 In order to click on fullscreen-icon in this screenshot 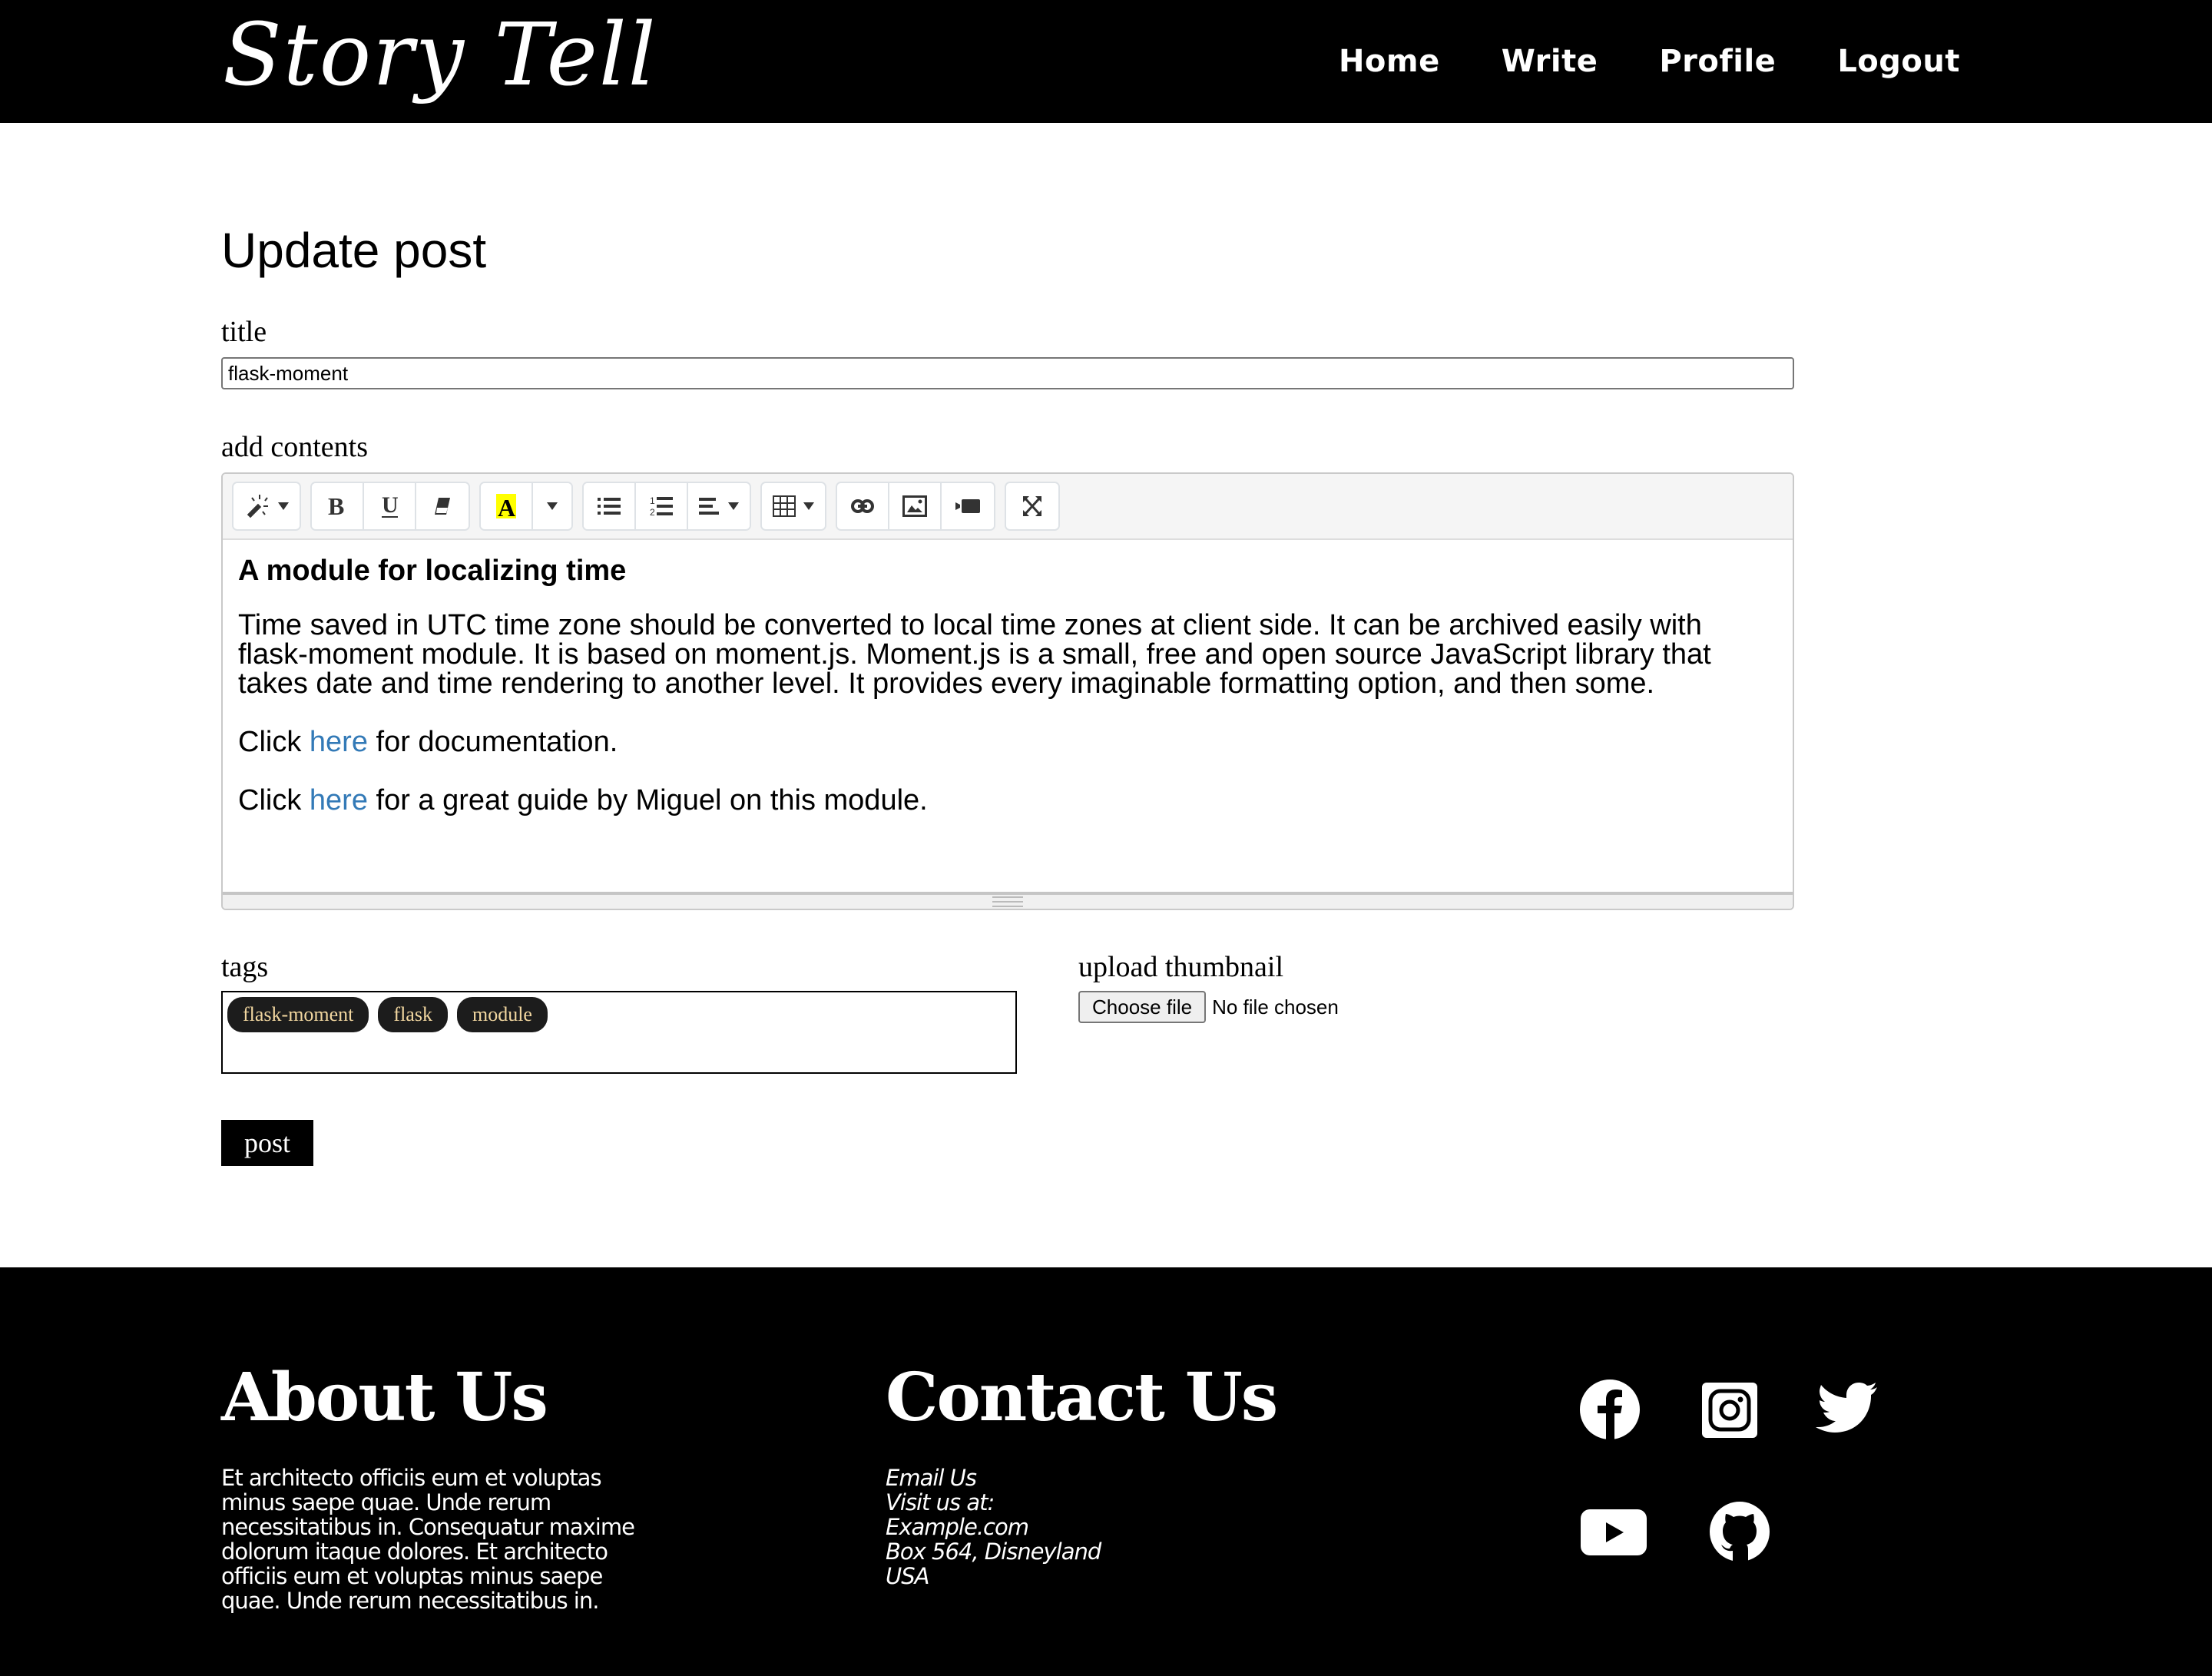, I will do `click(1032, 506)`.